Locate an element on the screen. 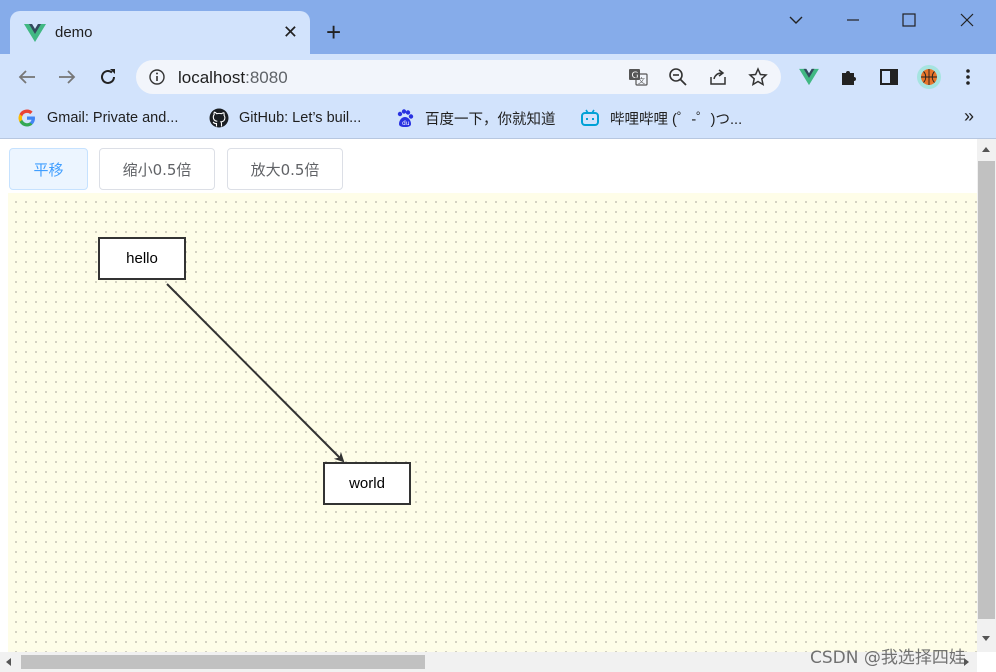 The image size is (996, 672). back-arrow-icon is located at coordinates (27, 77).